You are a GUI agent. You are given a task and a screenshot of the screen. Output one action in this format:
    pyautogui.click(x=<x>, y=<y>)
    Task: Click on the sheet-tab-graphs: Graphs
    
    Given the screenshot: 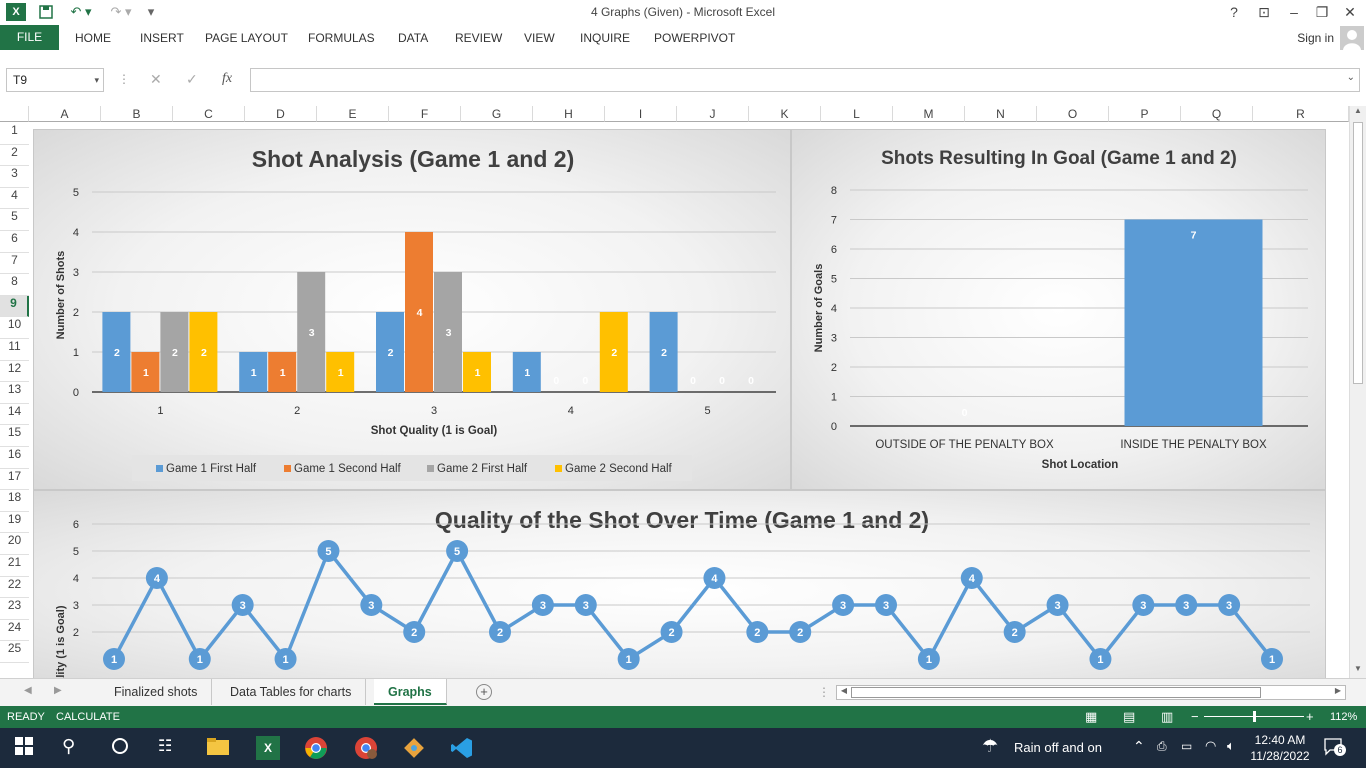 What is the action you would take?
    pyautogui.click(x=410, y=692)
    